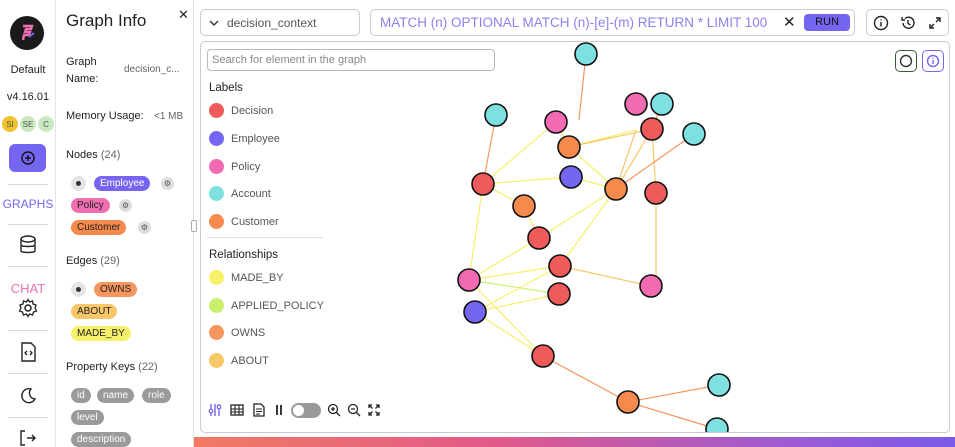 The image size is (955, 447). I want to click on badge-se: SE, so click(28, 124).